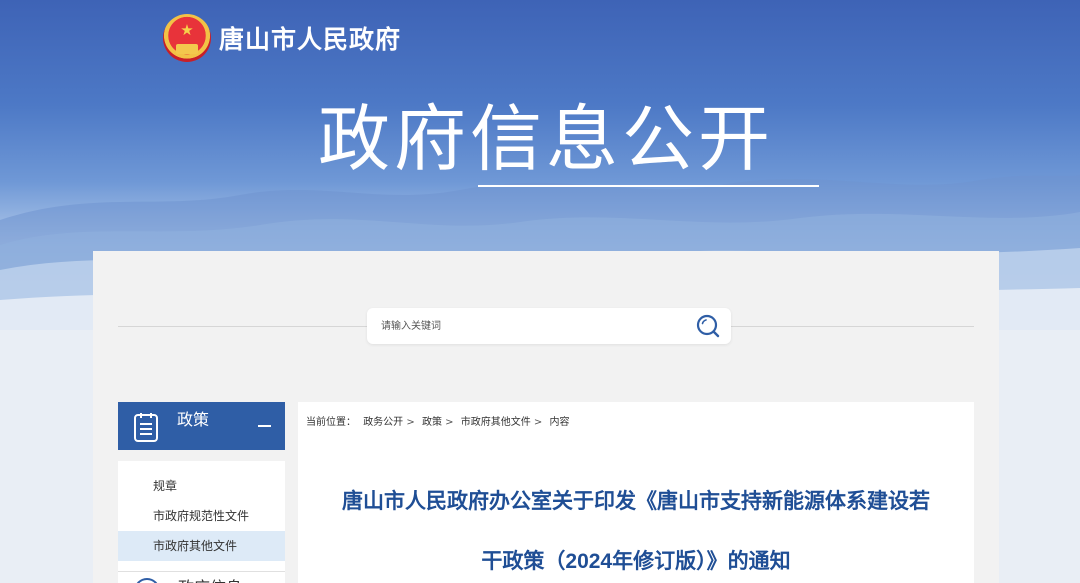 This screenshot has width=1080, height=583. I want to click on document-icon, so click(146, 427).